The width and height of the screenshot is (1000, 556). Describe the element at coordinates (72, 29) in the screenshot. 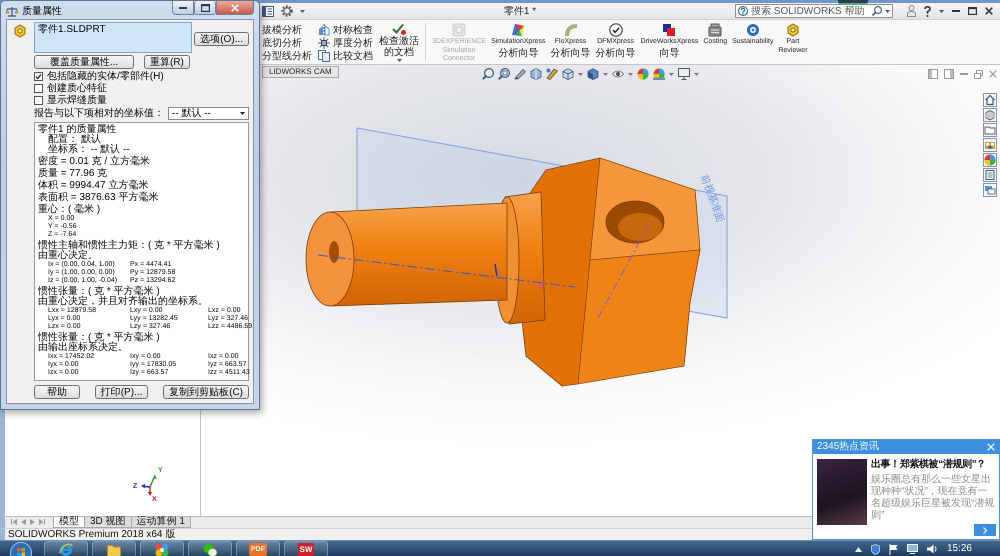

I see `list-item: 零件1.SLDPRT` at that location.